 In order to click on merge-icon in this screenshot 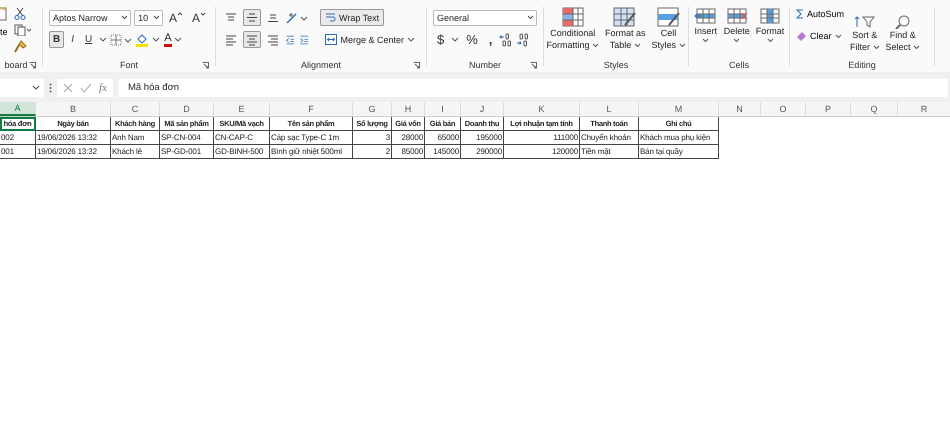, I will do `click(331, 39)`.